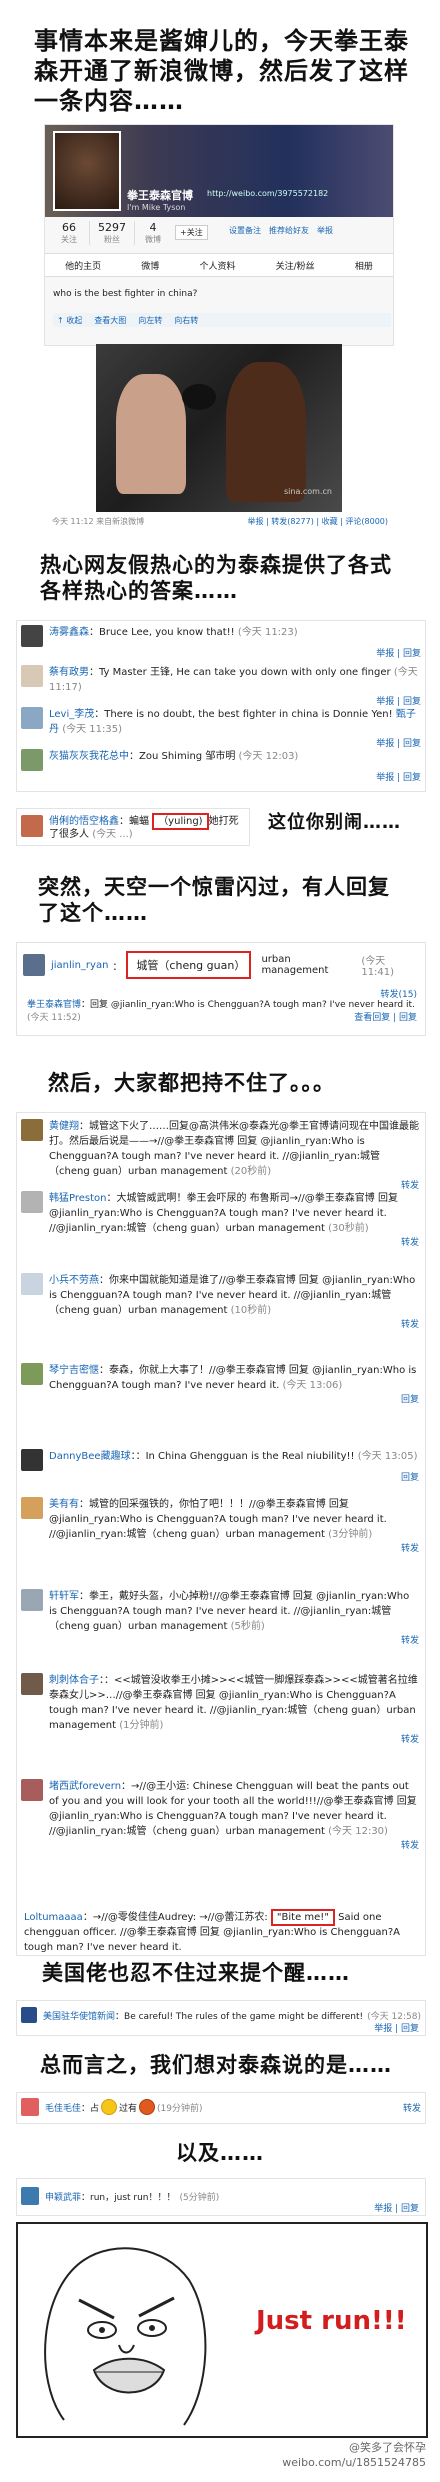 The height and width of the screenshot is (2482, 440). I want to click on action-remark: 设置备注, so click(245, 230).